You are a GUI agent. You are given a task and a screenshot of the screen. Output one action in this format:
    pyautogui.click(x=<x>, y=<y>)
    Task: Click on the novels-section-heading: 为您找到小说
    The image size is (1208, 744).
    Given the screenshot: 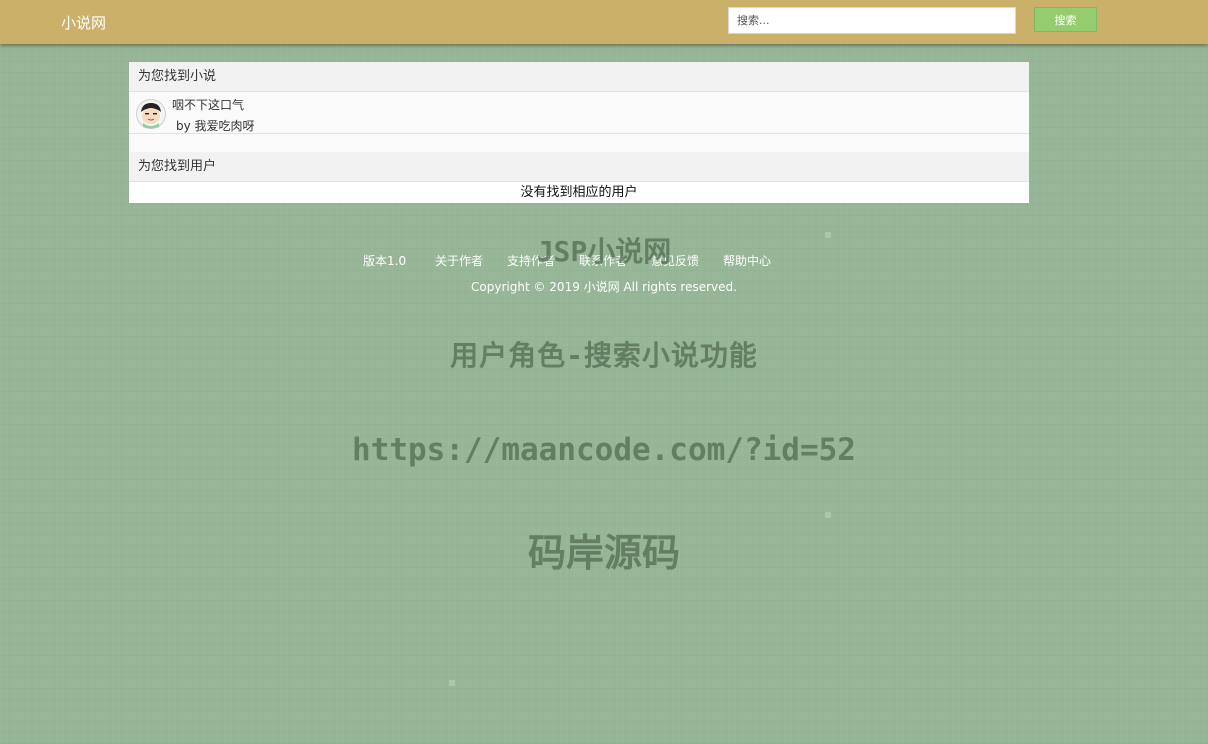 What is the action you would take?
    pyautogui.click(x=579, y=77)
    